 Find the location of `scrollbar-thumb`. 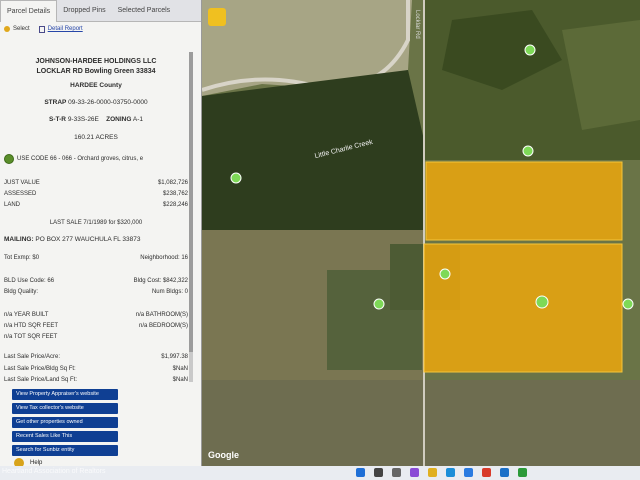

scrollbar-thumb is located at coordinates (191, 202).